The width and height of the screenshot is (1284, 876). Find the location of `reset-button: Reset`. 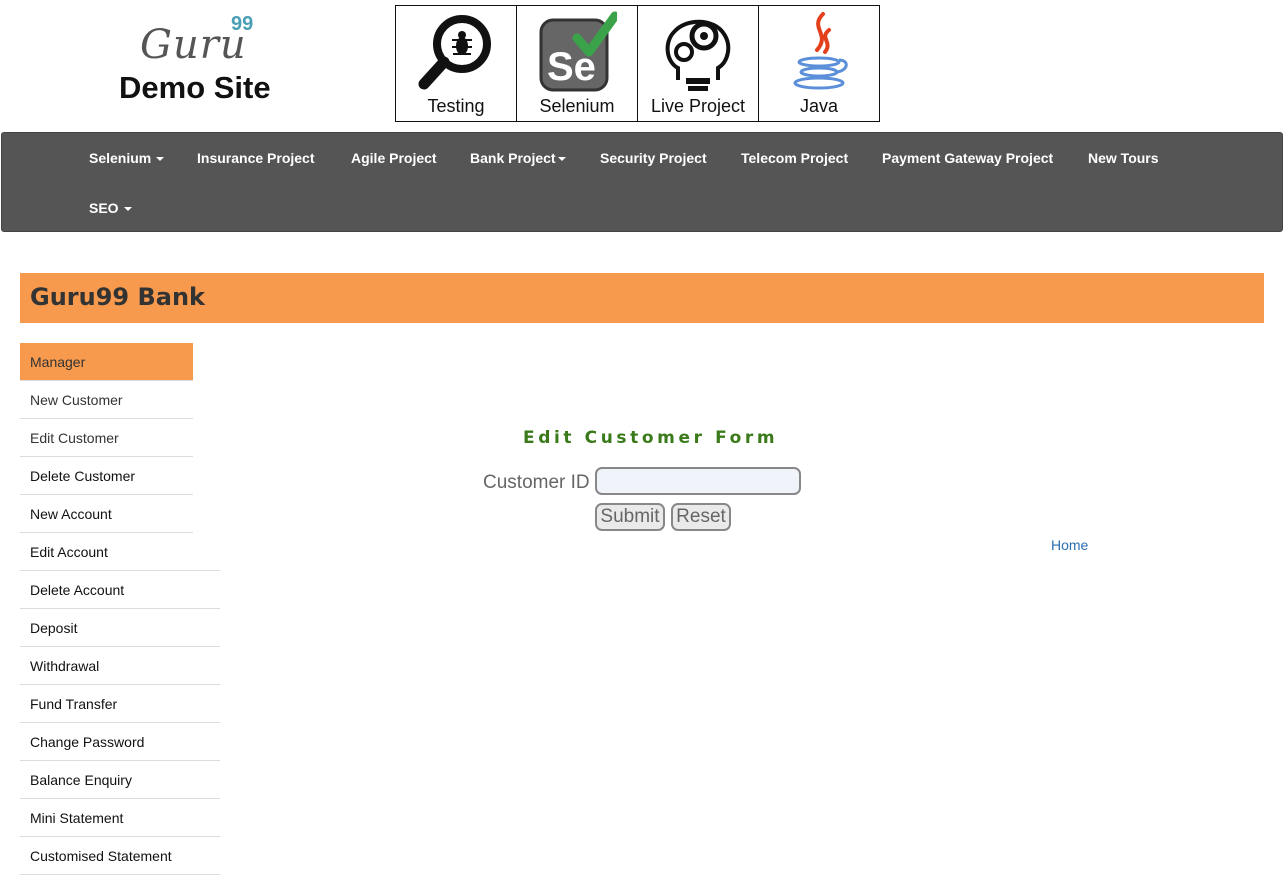

reset-button: Reset is located at coordinates (701, 517).